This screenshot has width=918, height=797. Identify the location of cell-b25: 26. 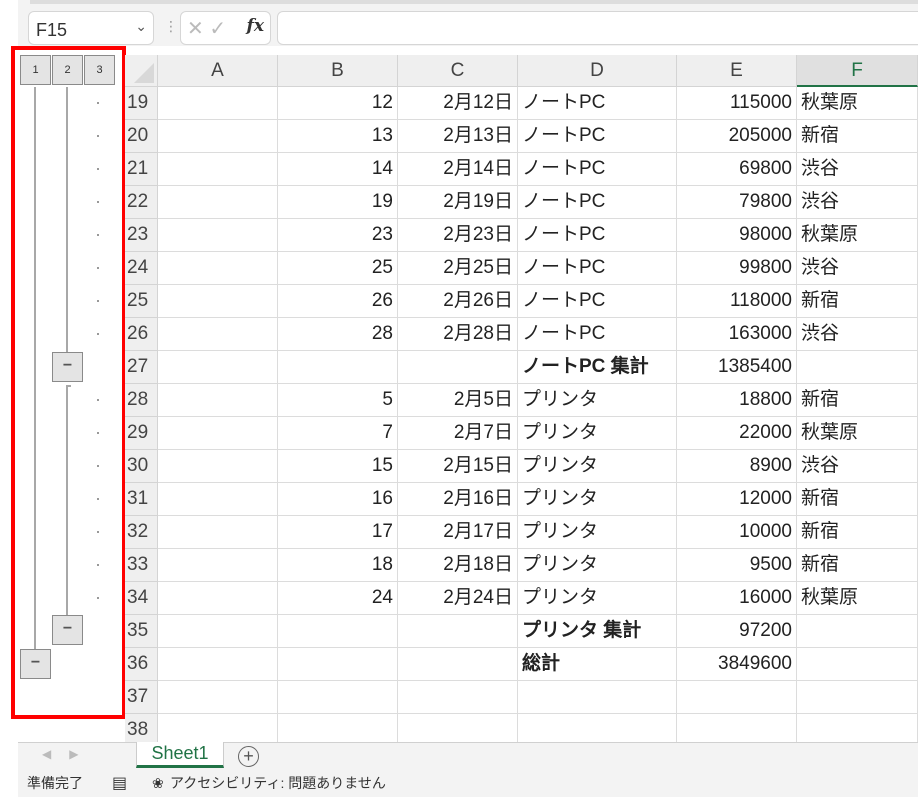
(338, 301).